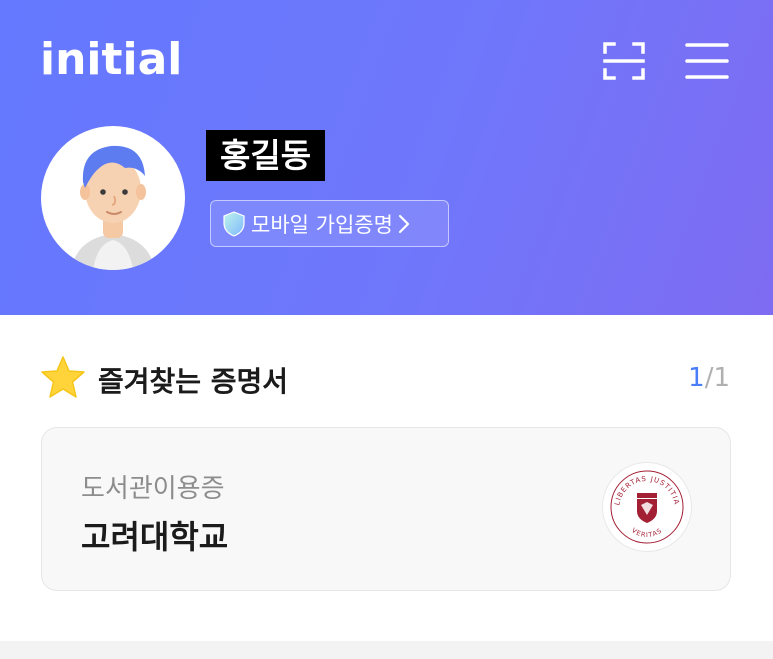 This screenshot has width=773, height=659. Describe the element at coordinates (153, 489) in the screenshot. I see `certificate-type: 도서관이용증` at that location.